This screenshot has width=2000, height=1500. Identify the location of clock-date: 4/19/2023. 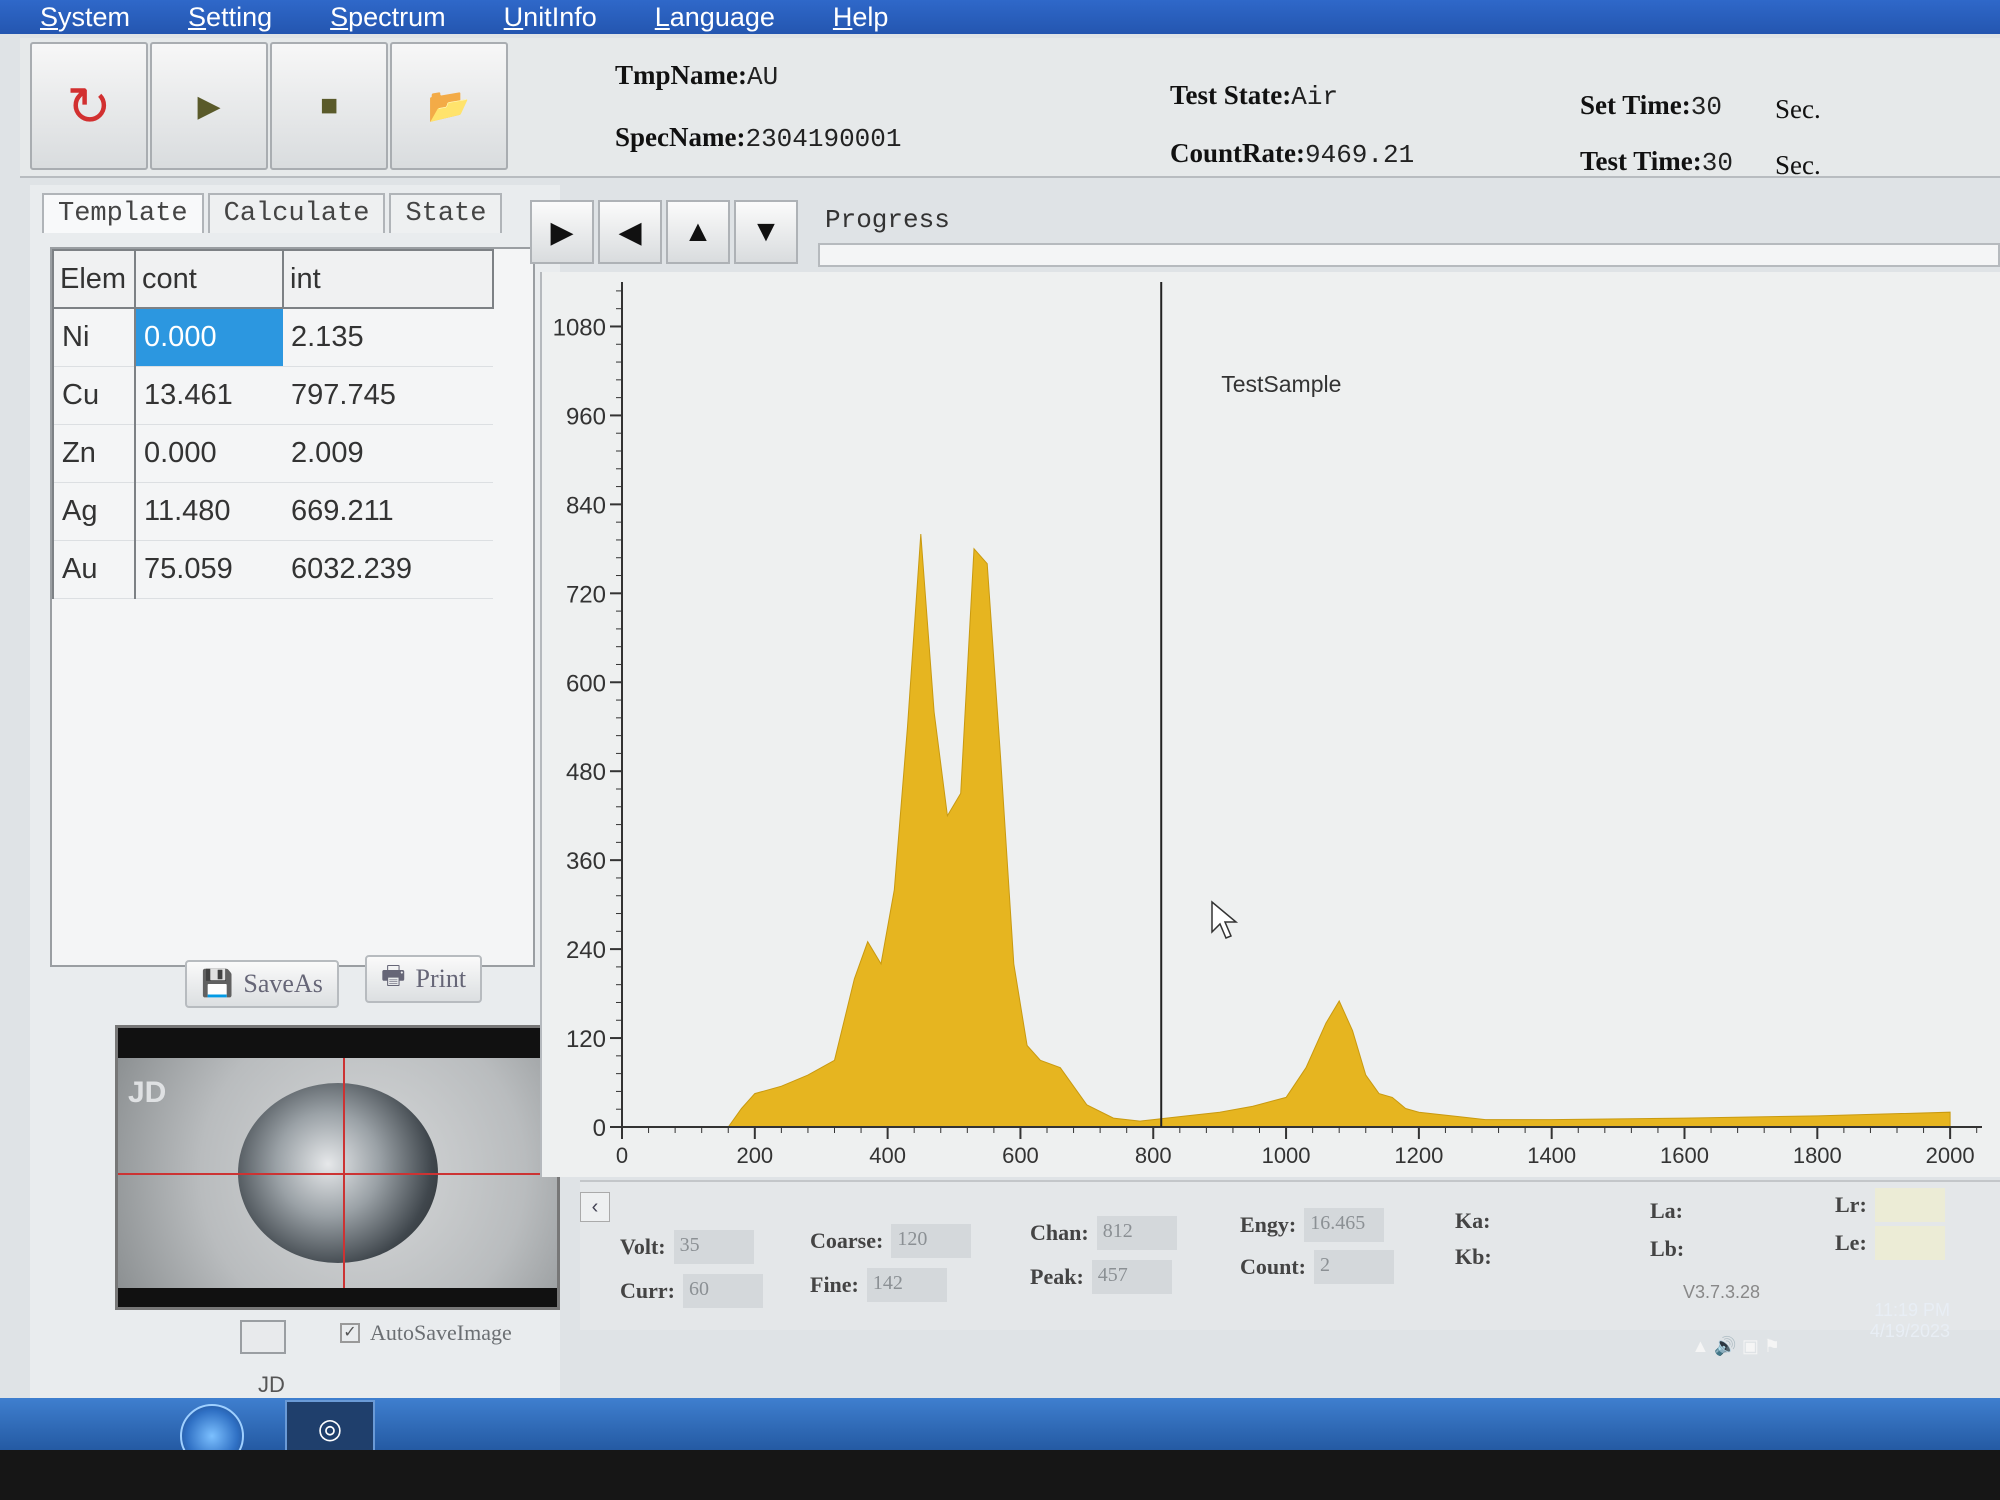
(1909, 1331).